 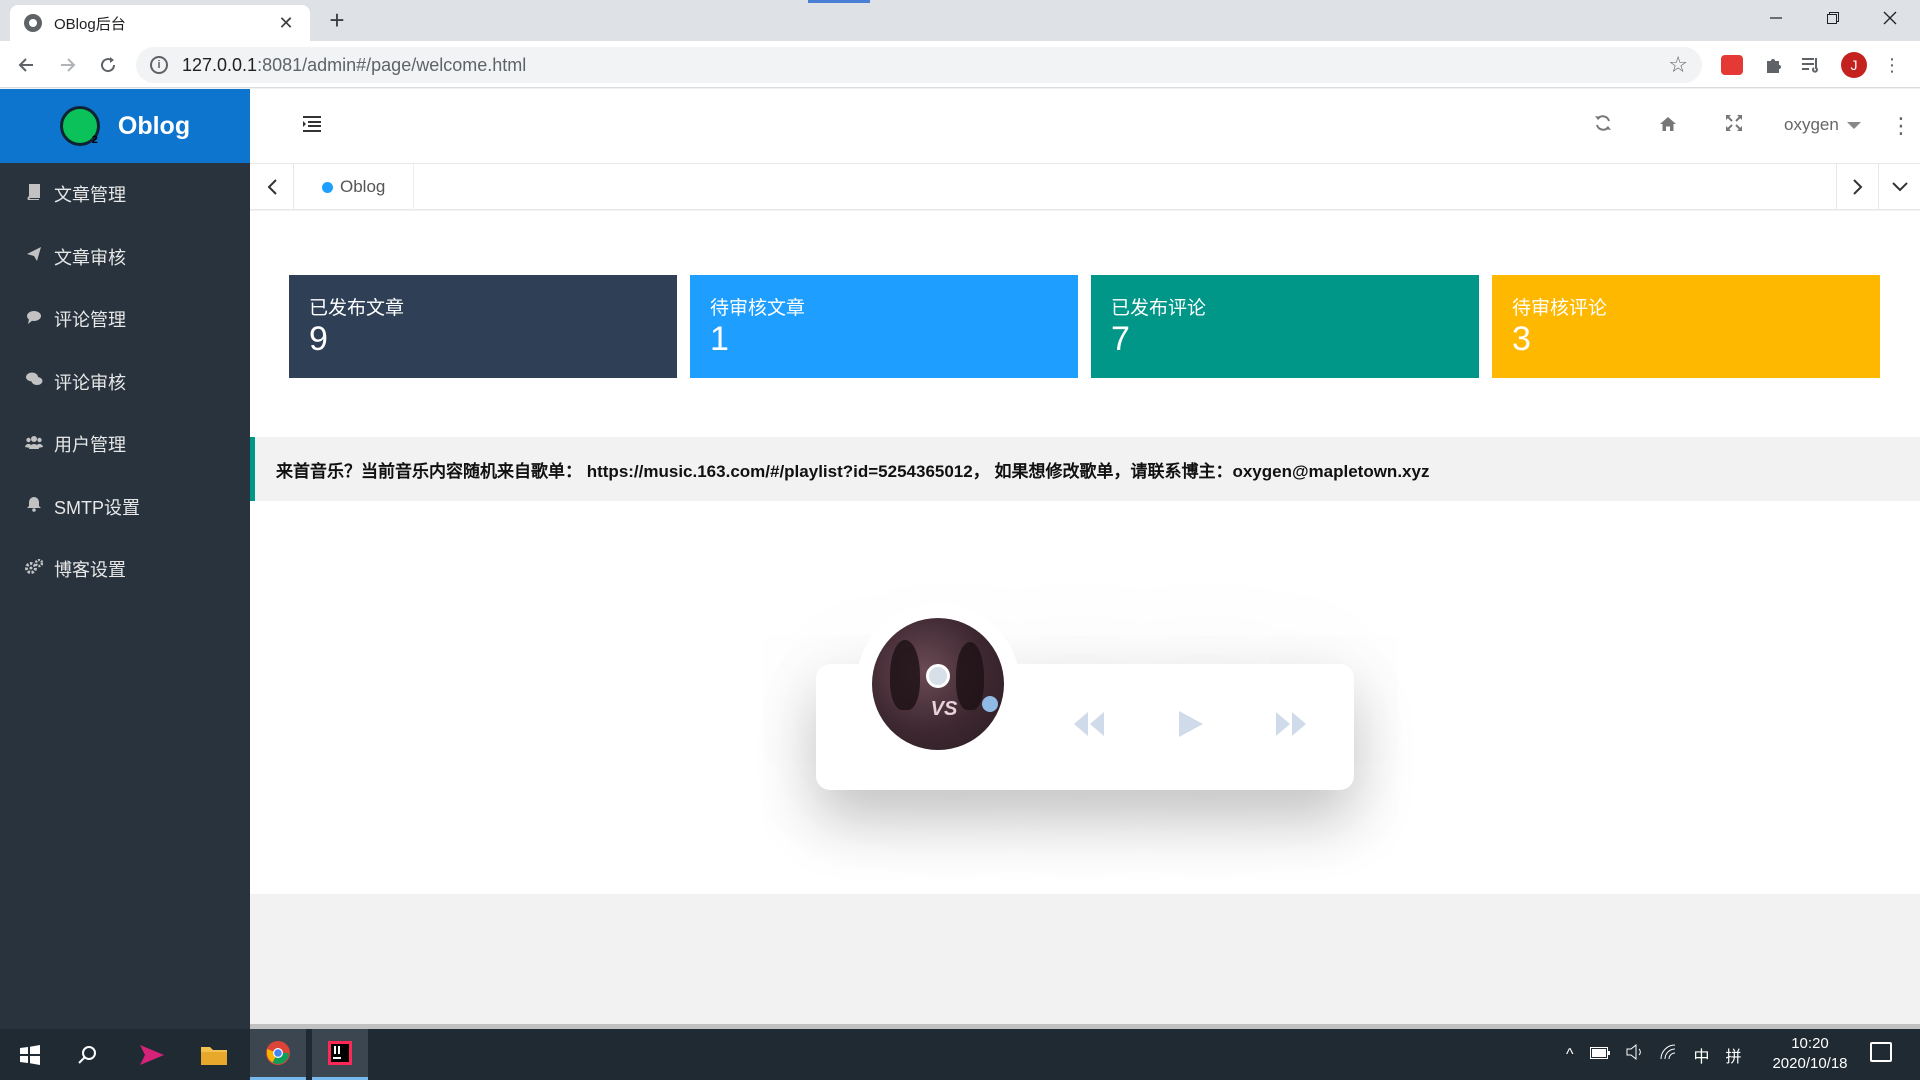 I want to click on paper-plane-app-icon, so click(x=152, y=1054).